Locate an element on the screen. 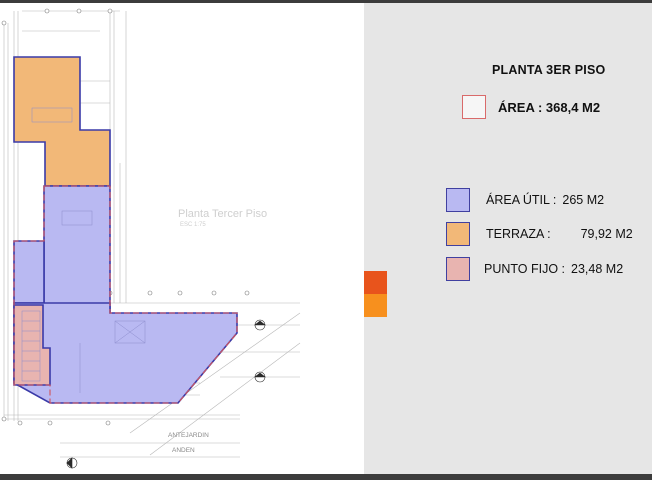 The image size is (652, 480). fixed-point-value: 23,48 M2 is located at coordinates (597, 269).